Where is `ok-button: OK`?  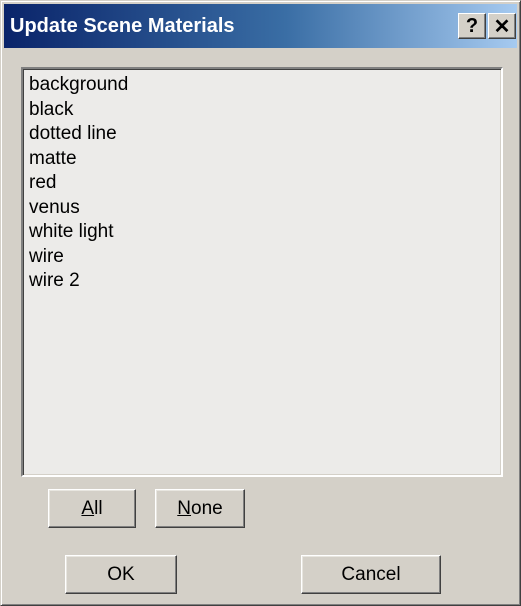
ok-button: OK is located at coordinates (121, 574).